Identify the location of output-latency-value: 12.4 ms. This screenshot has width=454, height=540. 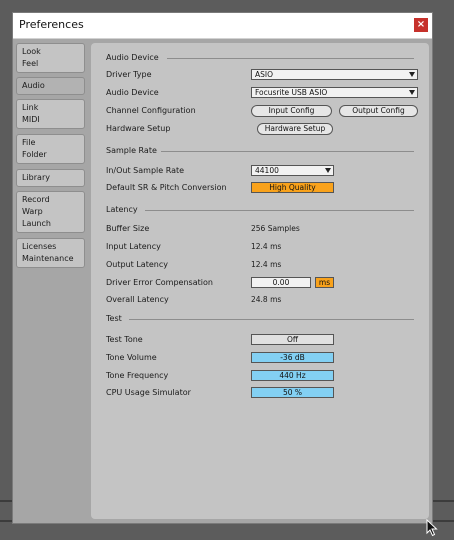
(266, 264).